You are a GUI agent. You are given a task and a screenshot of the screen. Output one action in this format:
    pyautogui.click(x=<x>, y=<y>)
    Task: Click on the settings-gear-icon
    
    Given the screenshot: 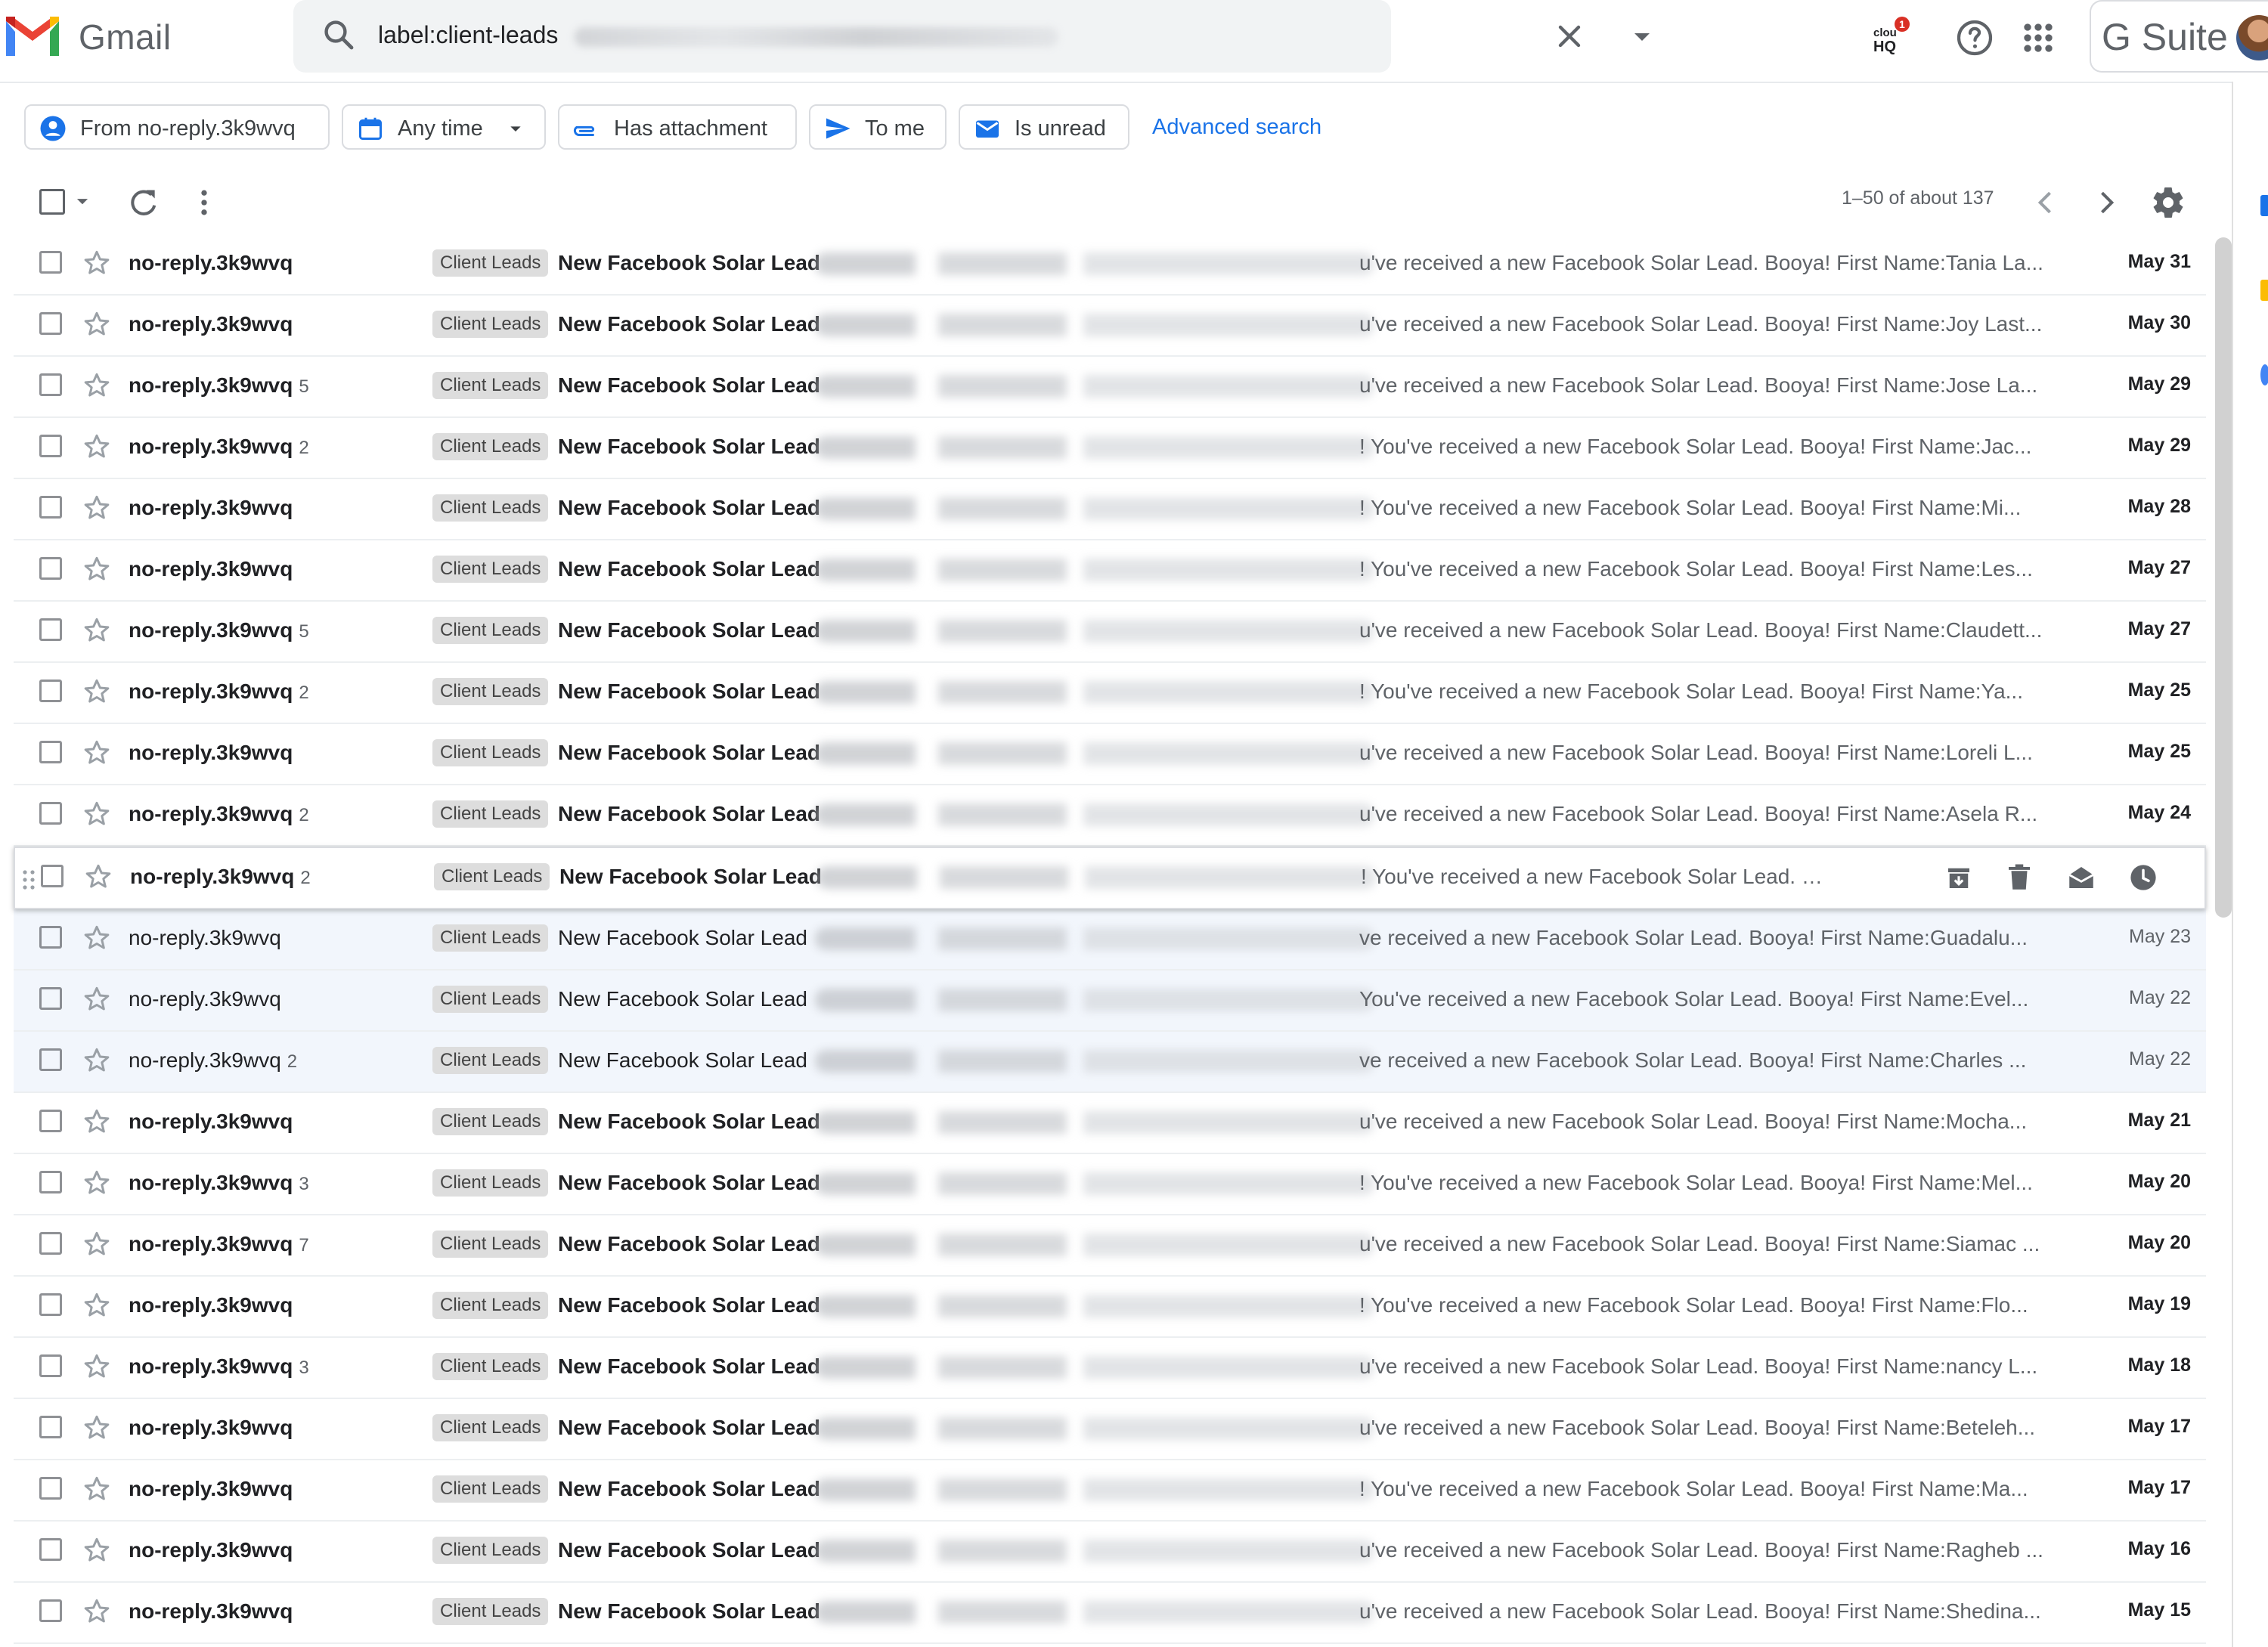 What is the action you would take?
    pyautogui.click(x=2168, y=202)
    